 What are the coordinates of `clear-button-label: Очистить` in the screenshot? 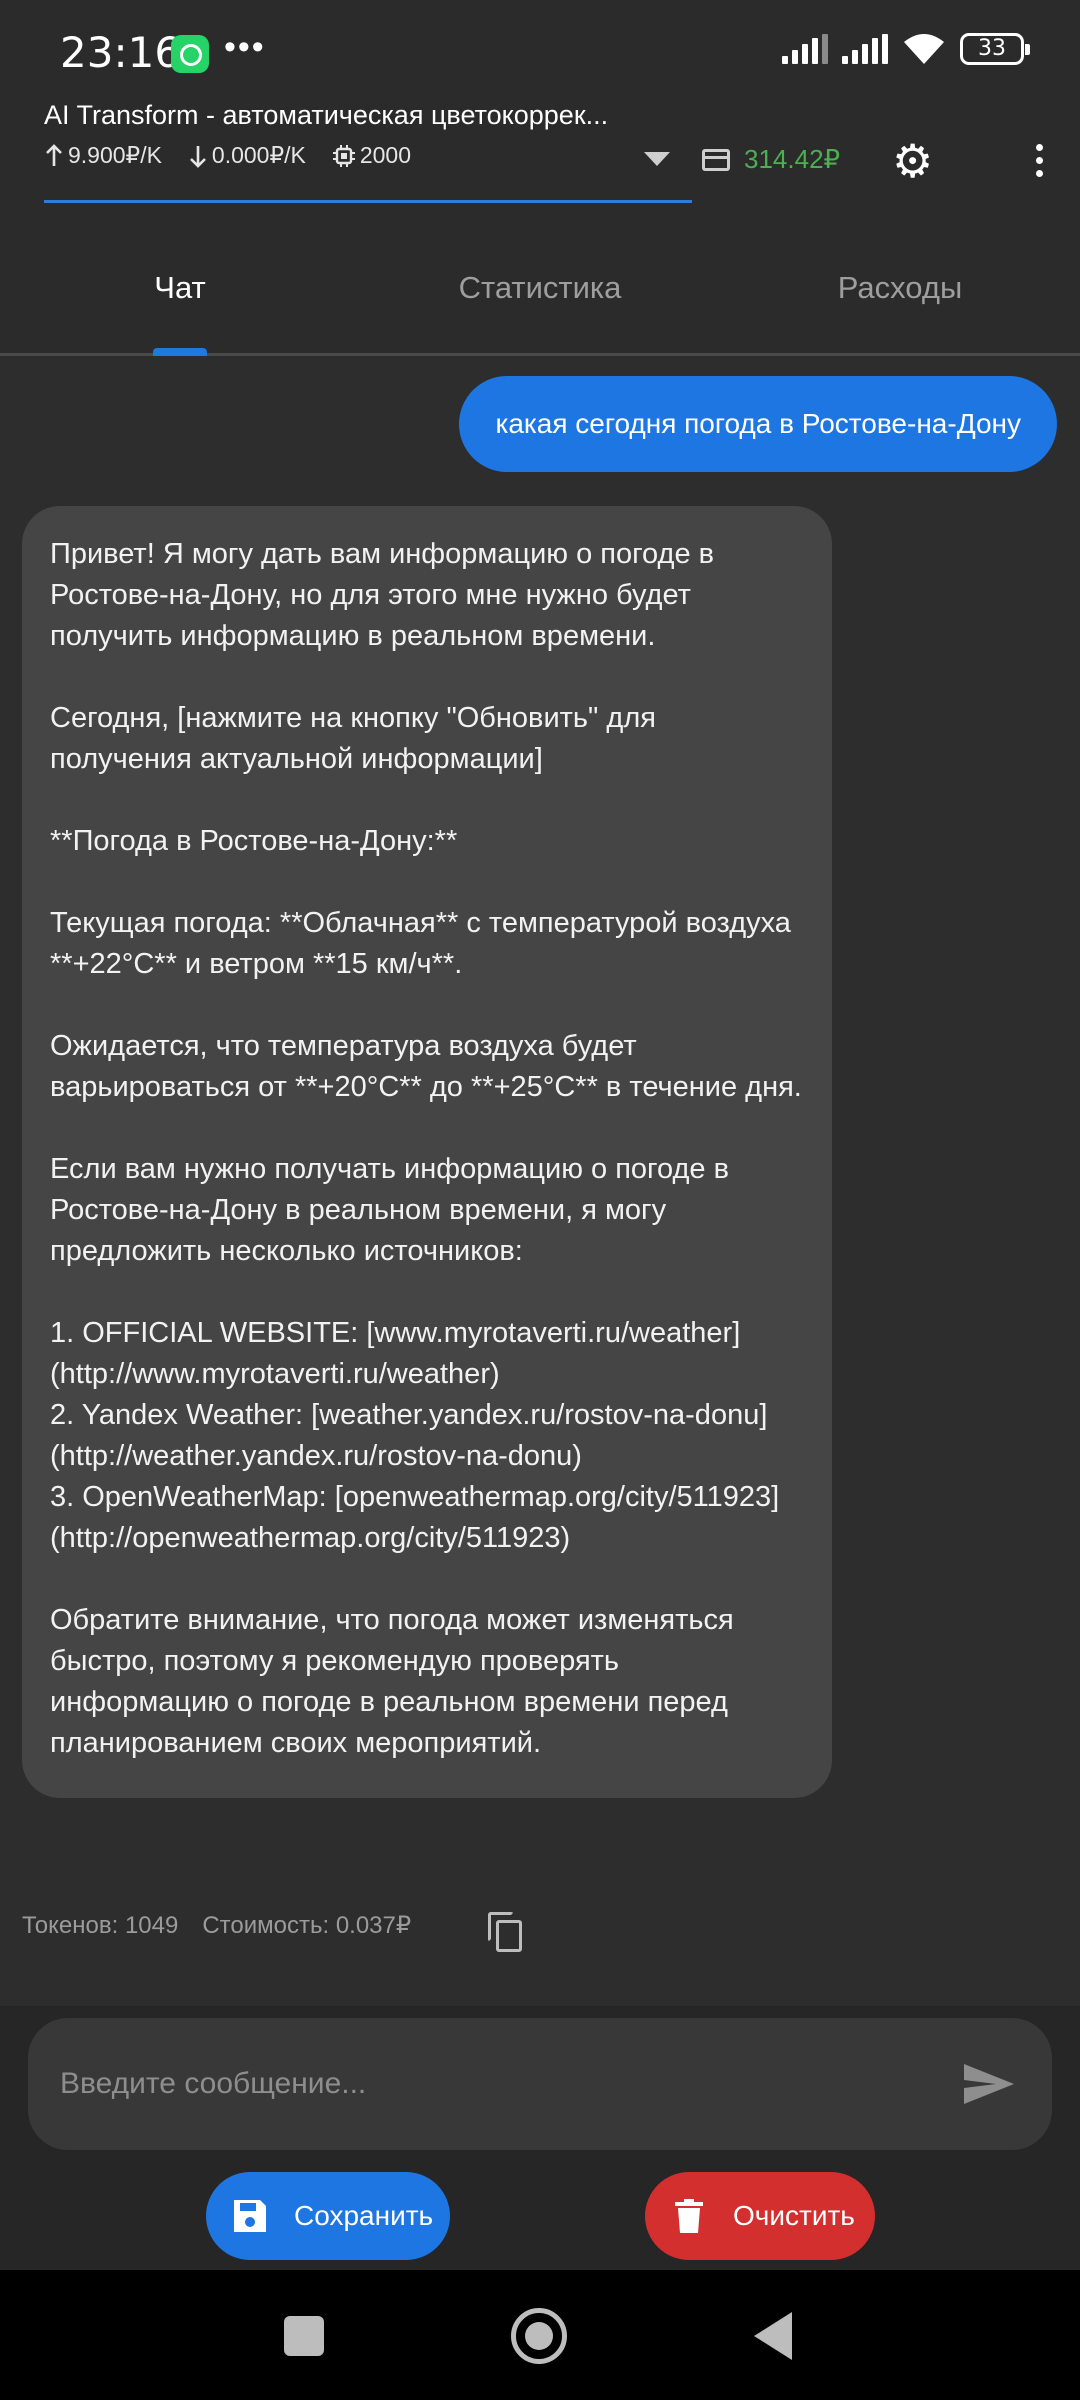 It's located at (794, 2215).